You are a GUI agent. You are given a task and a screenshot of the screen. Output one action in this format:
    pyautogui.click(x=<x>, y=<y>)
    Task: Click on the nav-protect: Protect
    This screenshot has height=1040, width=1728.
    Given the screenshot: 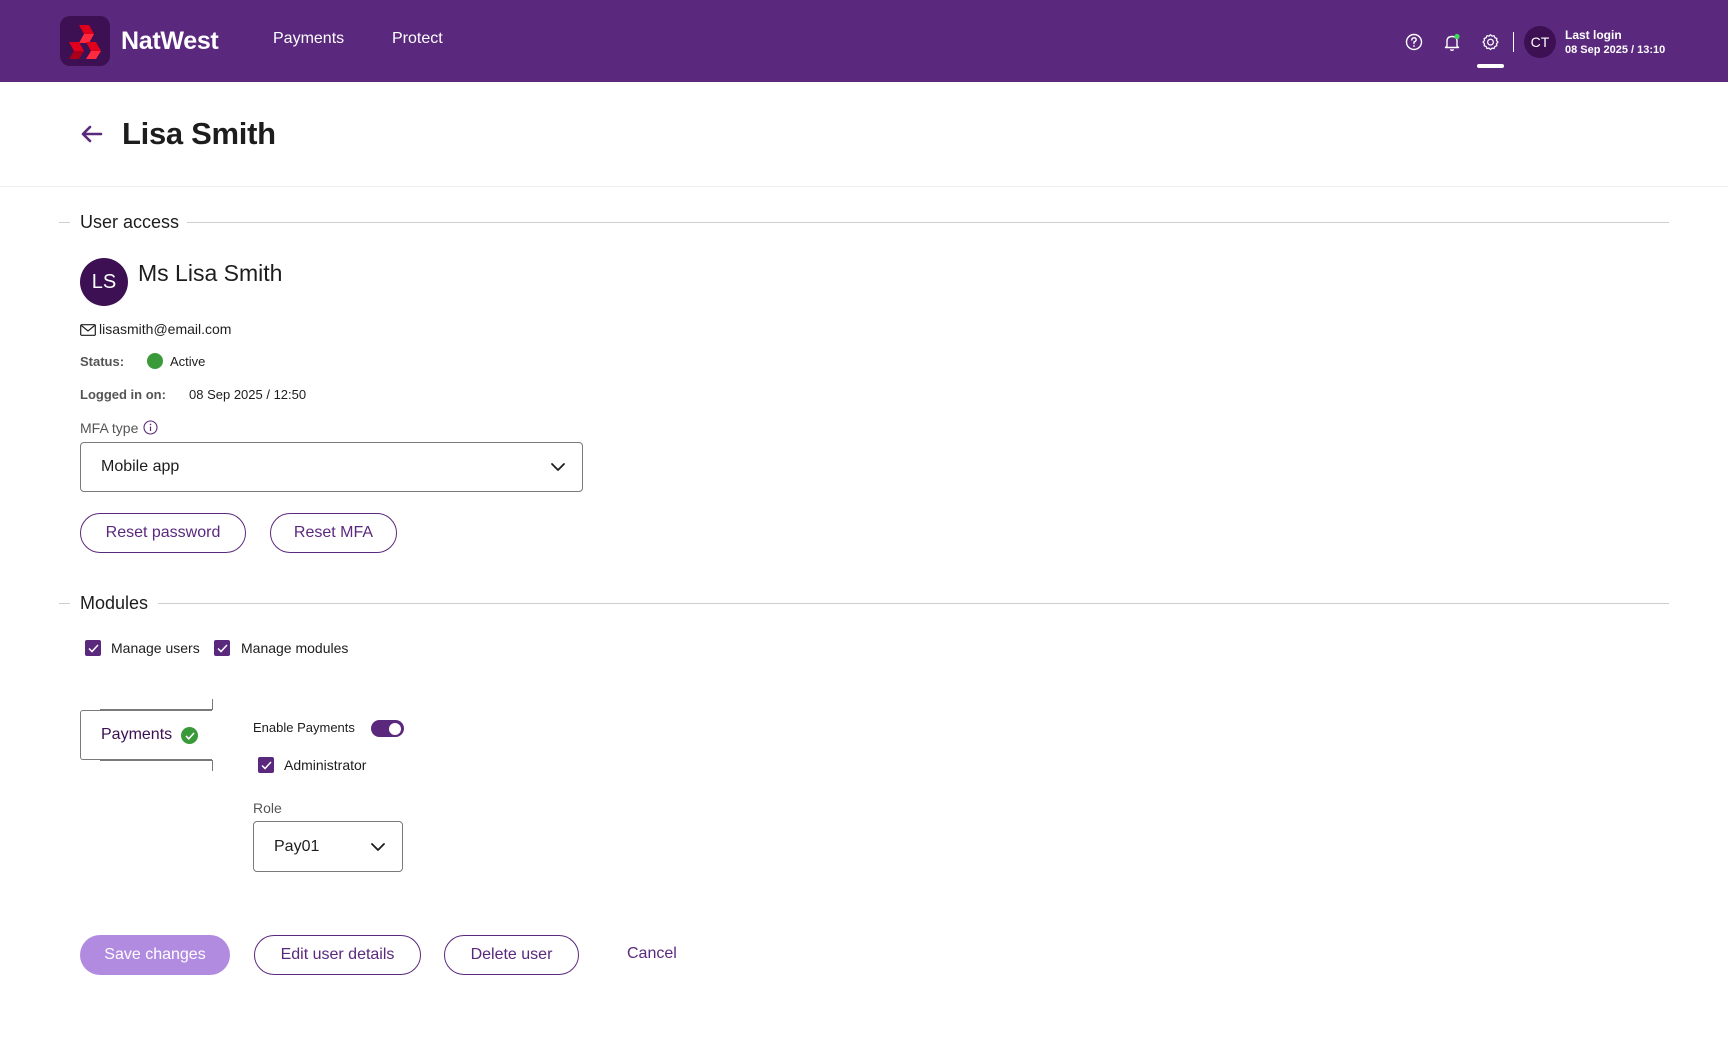 What is the action you would take?
    pyautogui.click(x=417, y=39)
    